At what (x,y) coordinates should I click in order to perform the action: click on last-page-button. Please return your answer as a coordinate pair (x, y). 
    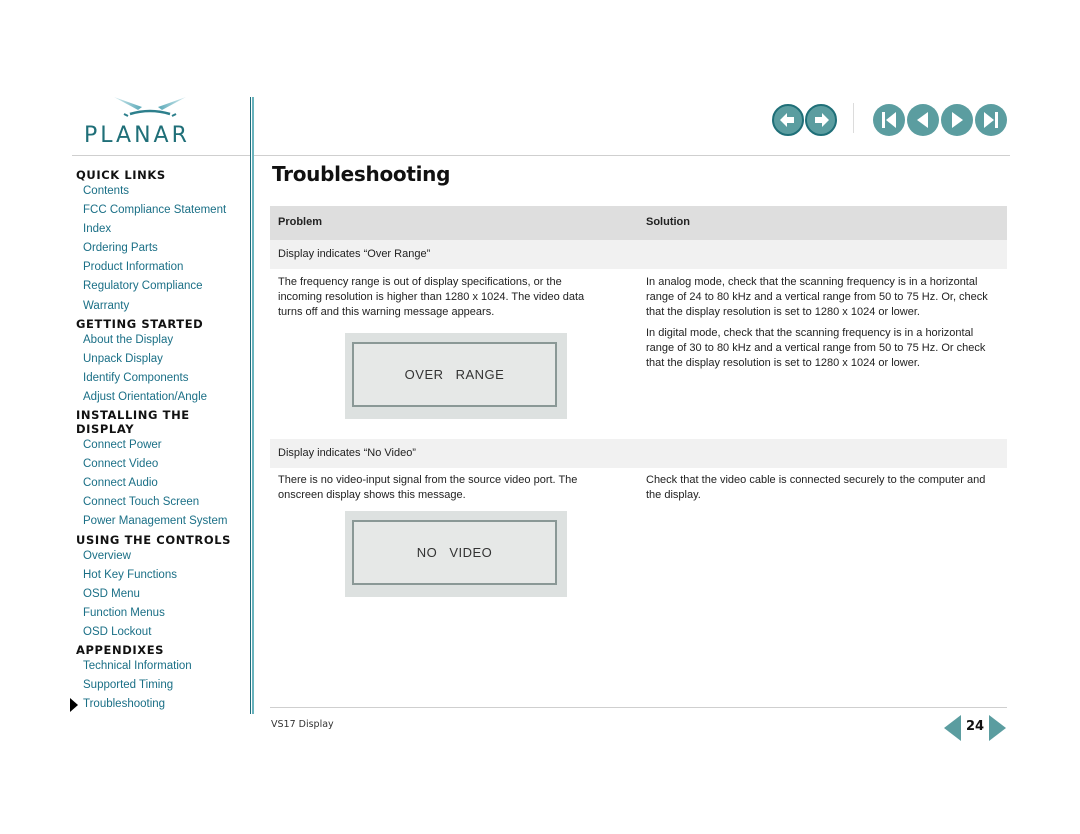
    Looking at the image, I should click on (991, 120).